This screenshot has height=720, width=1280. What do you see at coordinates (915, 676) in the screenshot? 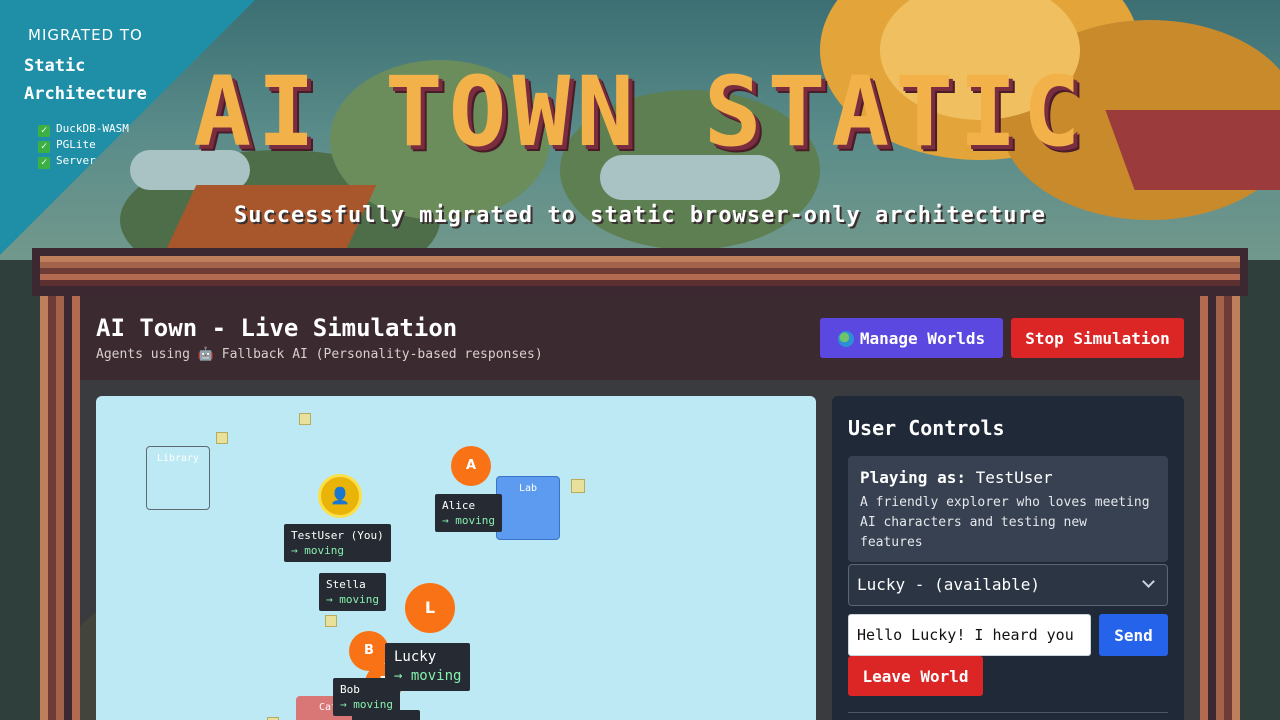
I see `leave-world-button: Leave World` at bounding box center [915, 676].